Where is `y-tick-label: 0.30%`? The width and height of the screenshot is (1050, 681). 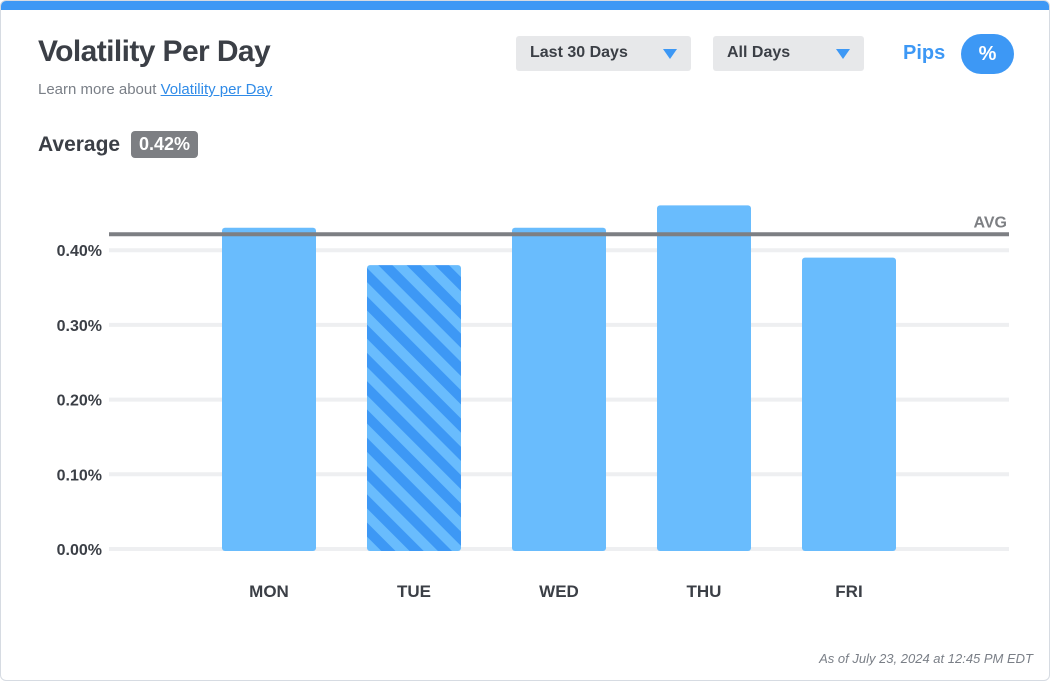 y-tick-label: 0.30% is located at coordinates (79, 326).